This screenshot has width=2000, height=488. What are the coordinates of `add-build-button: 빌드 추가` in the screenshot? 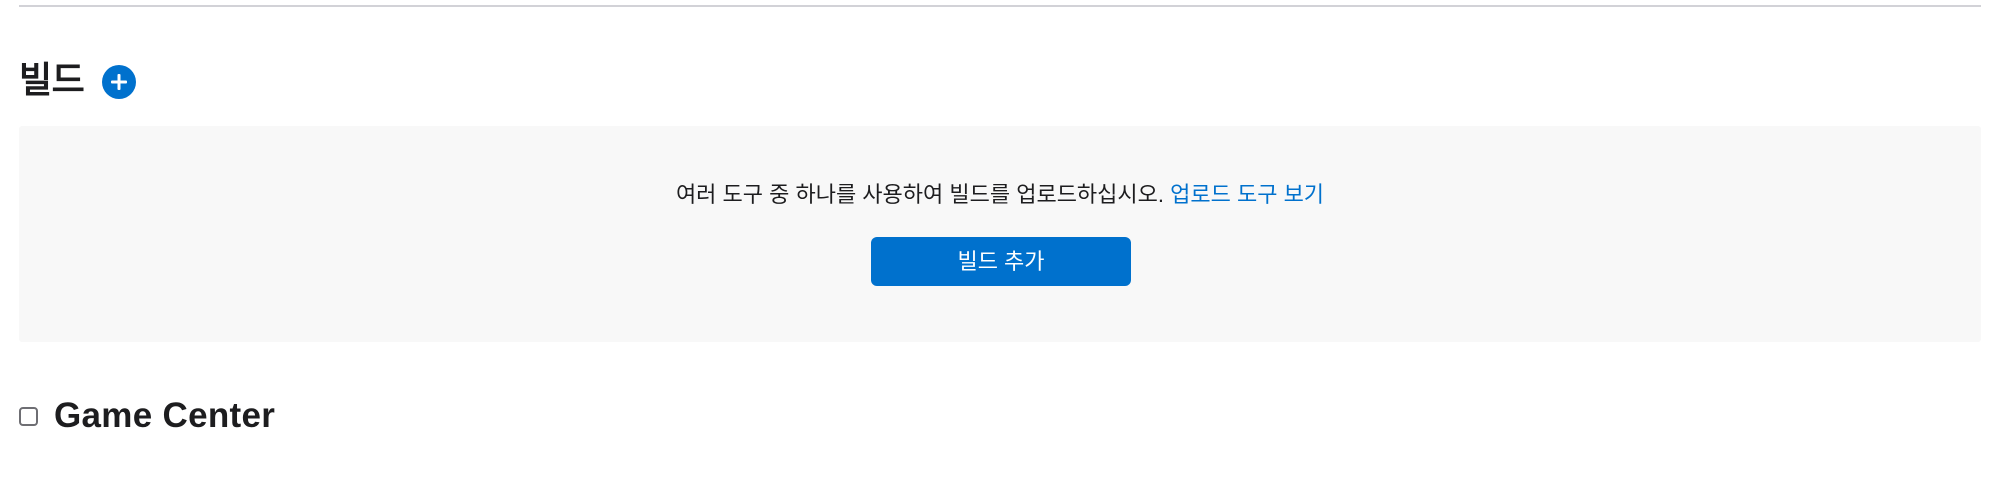 It's located at (1001, 261).